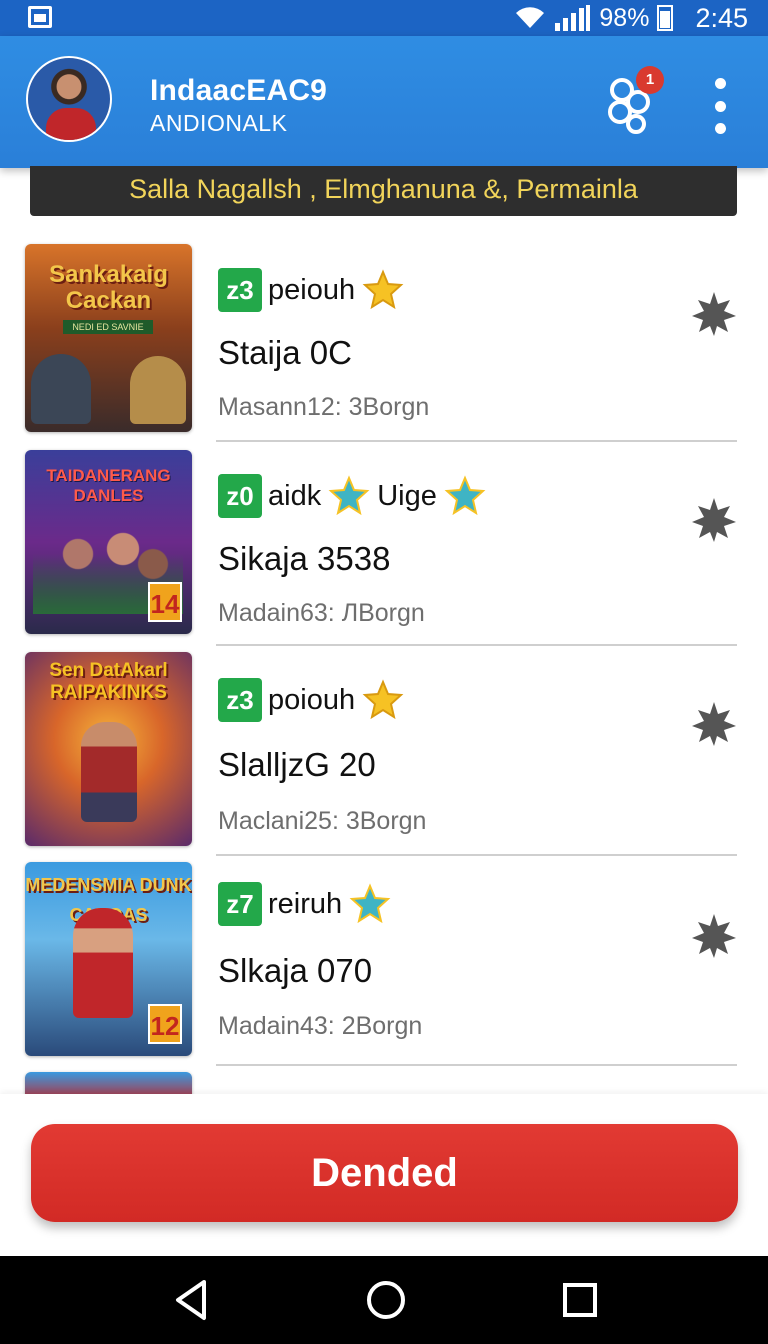 This screenshot has width=768, height=1344. Describe the element at coordinates (297, 764) in the screenshot. I see `item-title: SlalljzG 20` at that location.